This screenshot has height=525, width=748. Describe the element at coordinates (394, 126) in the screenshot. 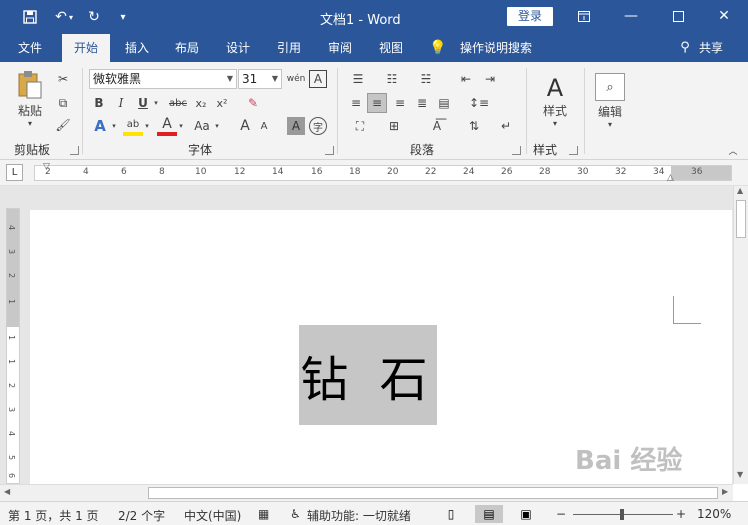

I see `borders-icon: ⊞` at that location.